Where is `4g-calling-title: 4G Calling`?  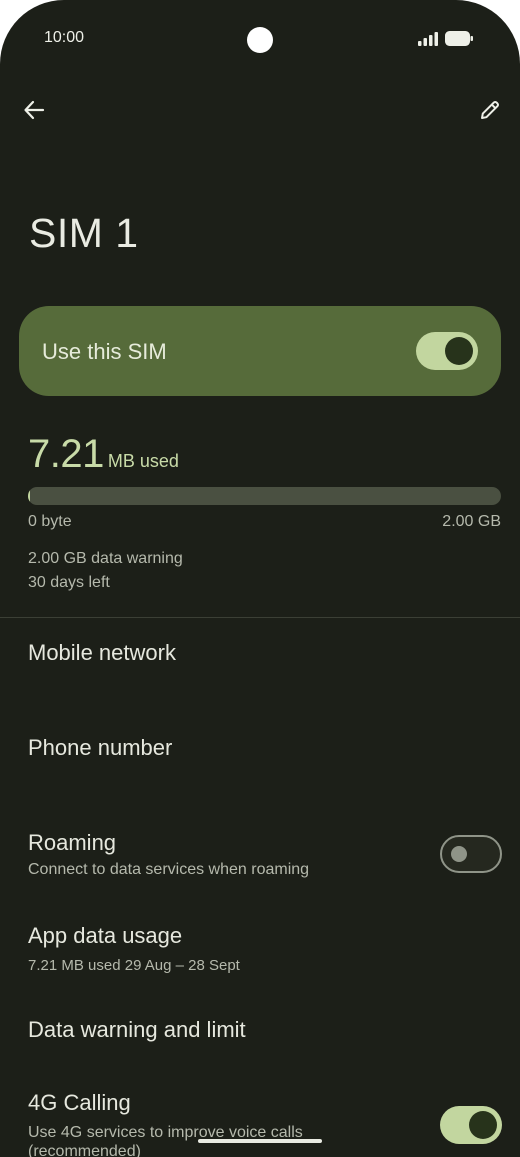 4g-calling-title: 4G Calling is located at coordinates (79, 1102).